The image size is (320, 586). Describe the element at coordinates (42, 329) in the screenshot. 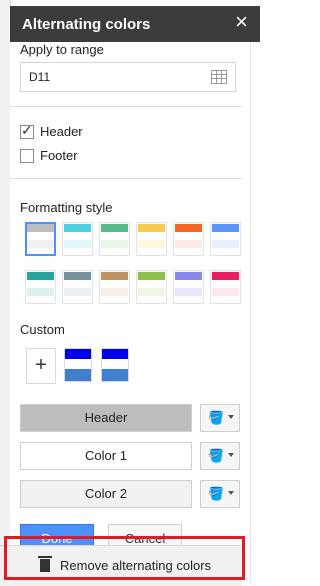

I see `custom-label: Custom` at that location.